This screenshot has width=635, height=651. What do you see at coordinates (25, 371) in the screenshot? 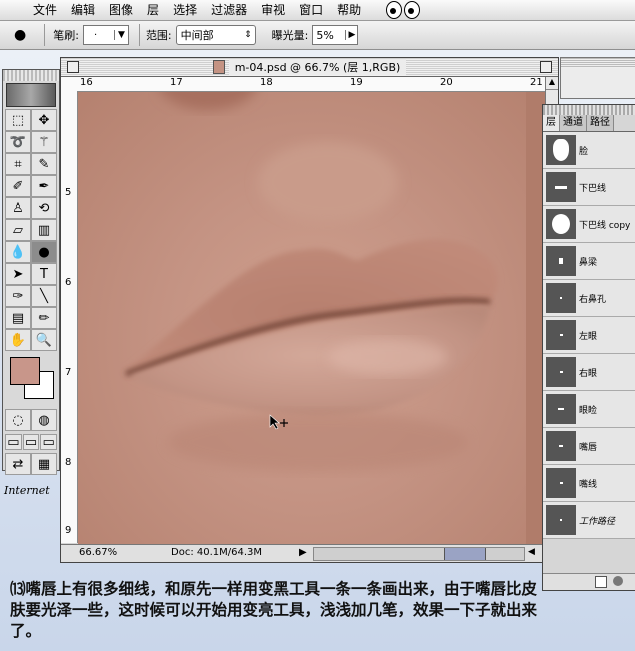
I see `foreground-color-swatch` at bounding box center [25, 371].